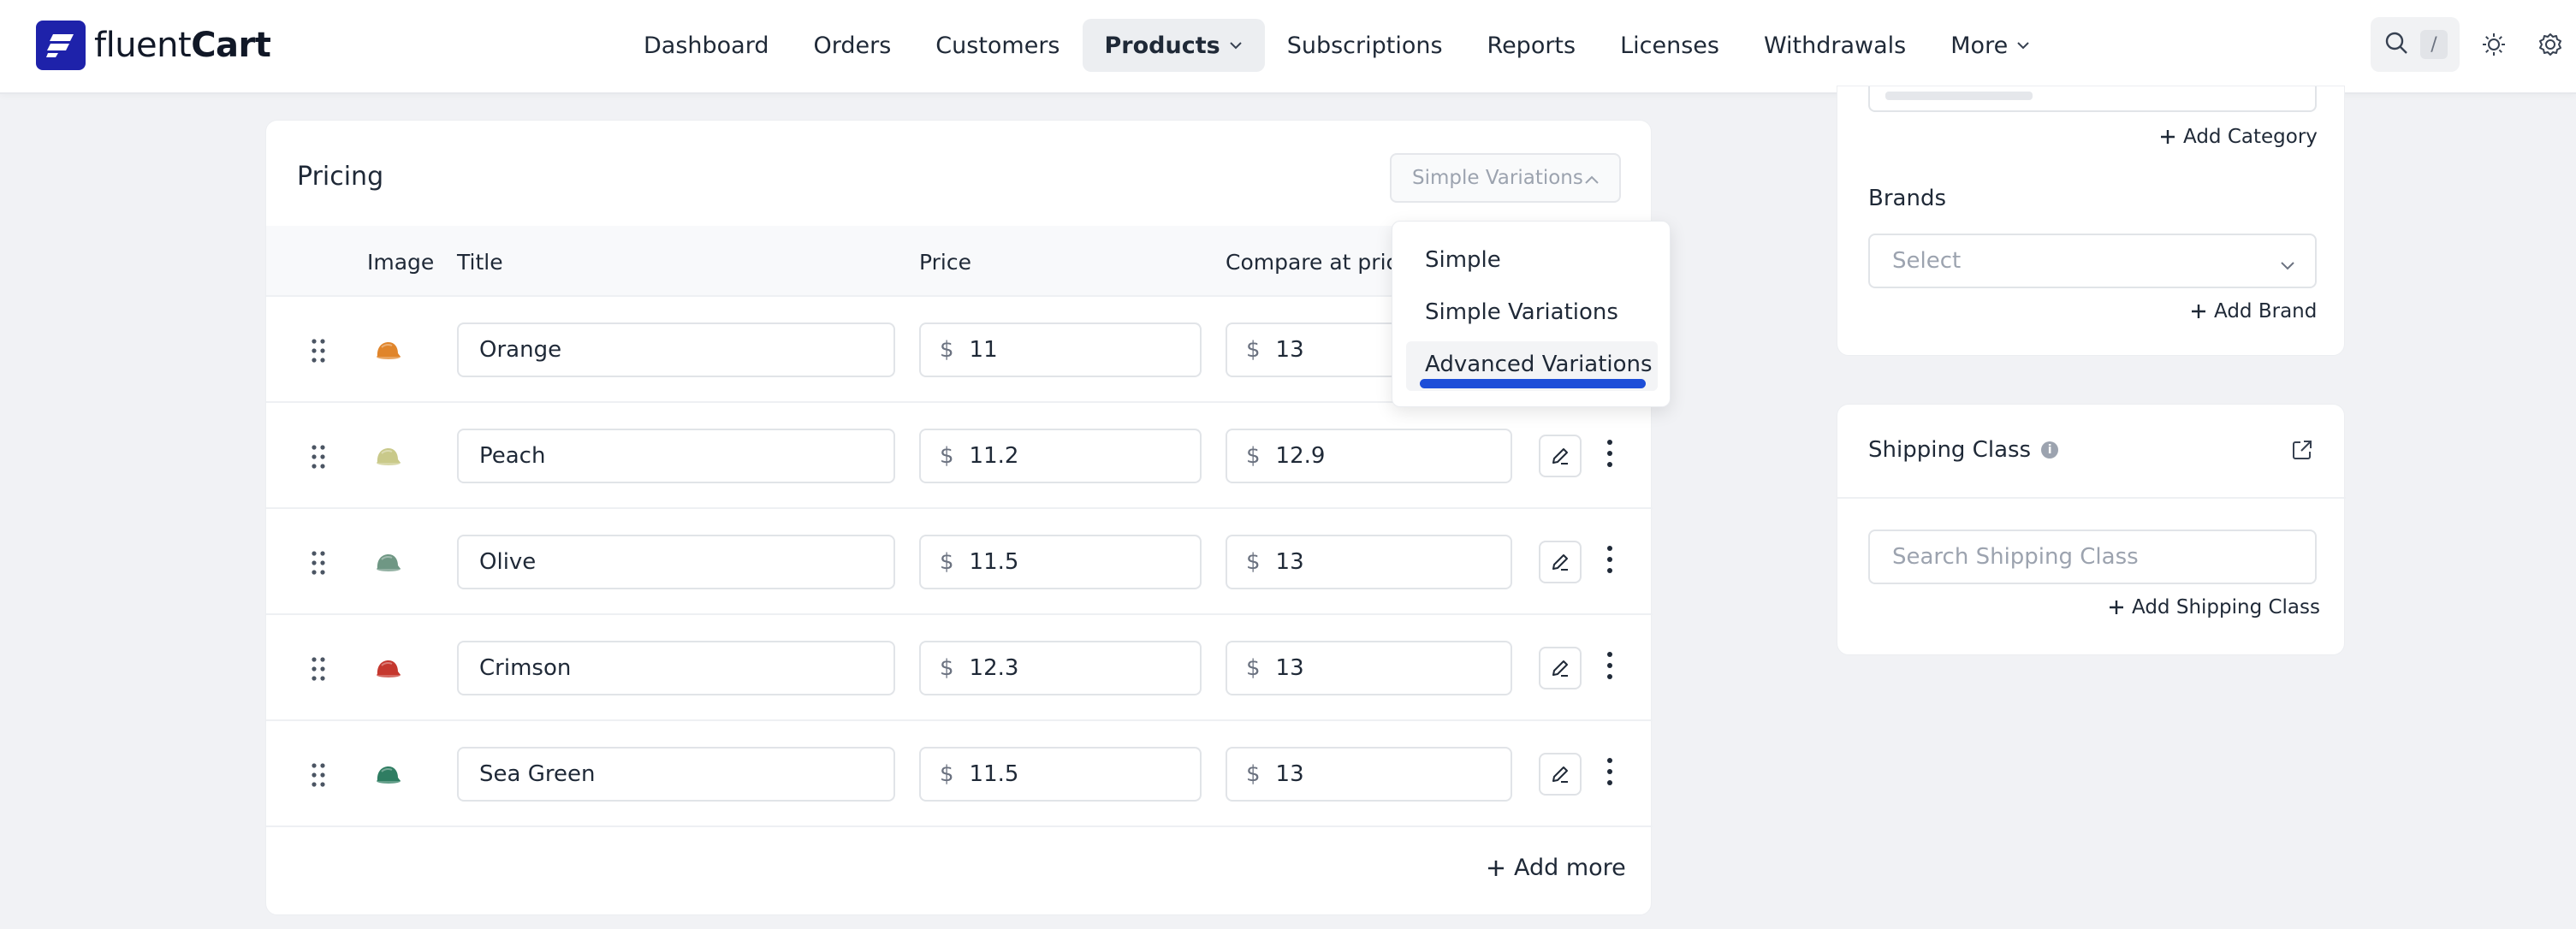  I want to click on pricing-title: Pricing, so click(340, 177).